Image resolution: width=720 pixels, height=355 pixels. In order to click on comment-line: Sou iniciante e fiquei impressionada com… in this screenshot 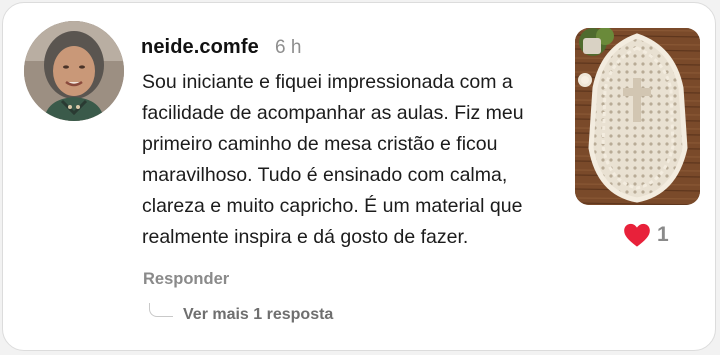, I will do `click(327, 82)`.